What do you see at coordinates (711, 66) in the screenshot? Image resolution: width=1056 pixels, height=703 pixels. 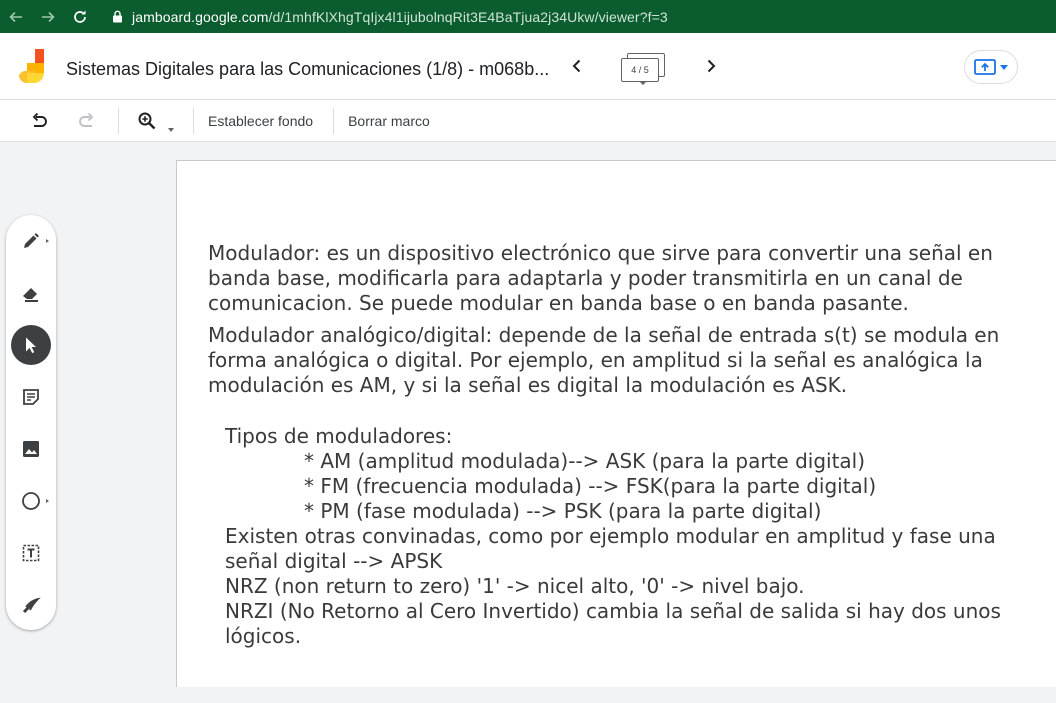 I see `chevron-right-icon` at bounding box center [711, 66].